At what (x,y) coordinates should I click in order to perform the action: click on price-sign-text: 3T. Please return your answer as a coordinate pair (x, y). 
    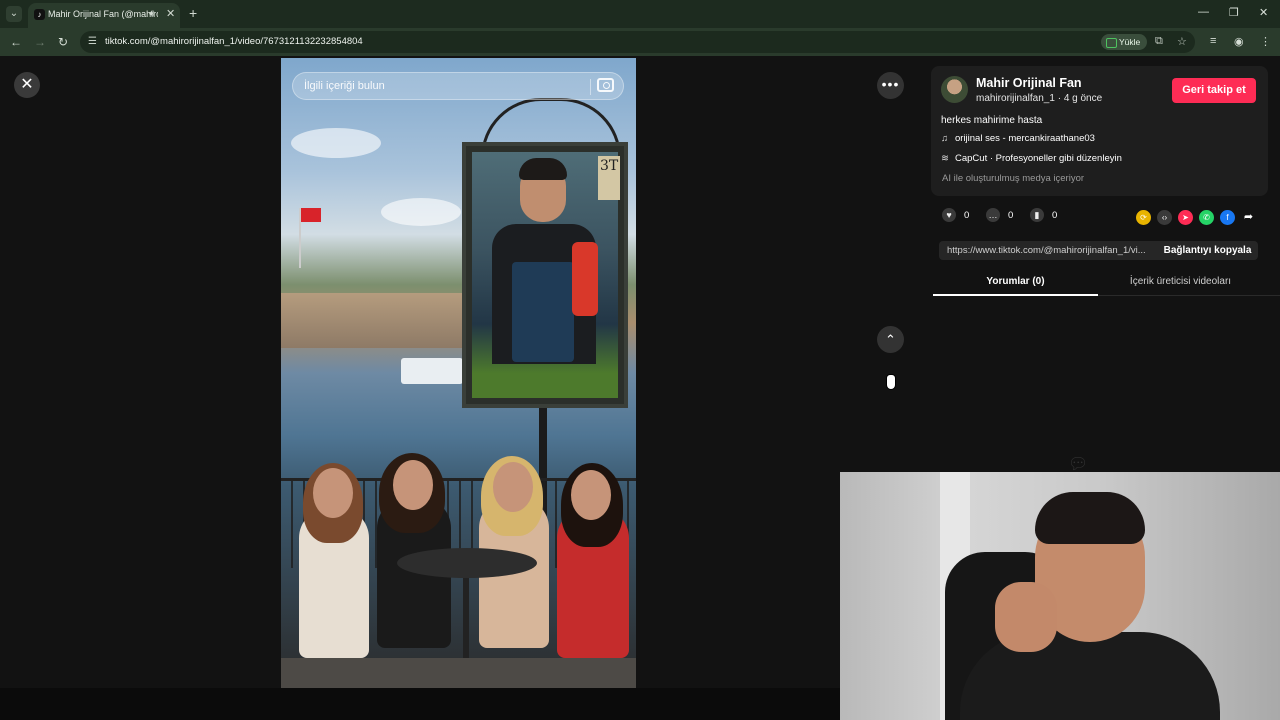
    Looking at the image, I should click on (609, 166).